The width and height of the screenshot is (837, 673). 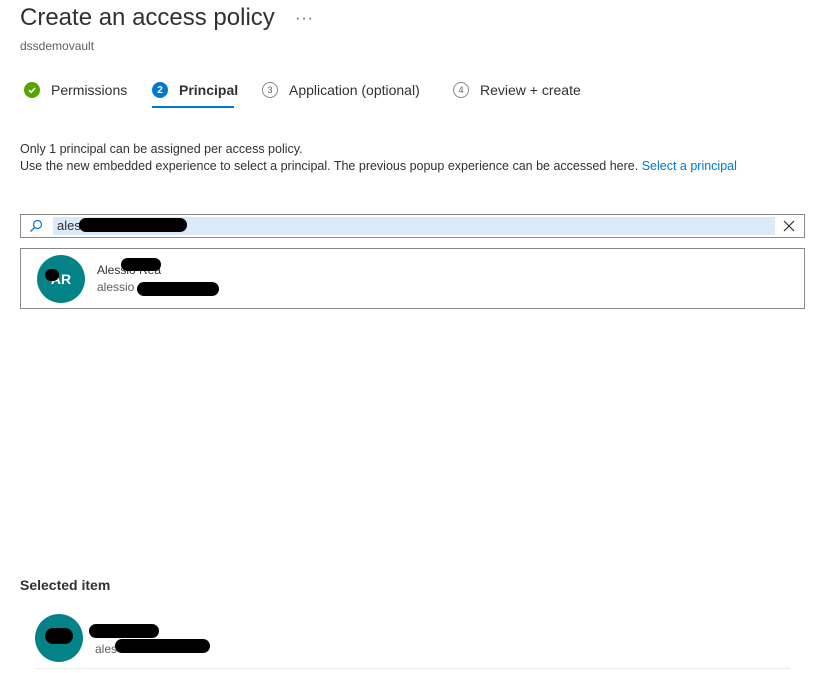 What do you see at coordinates (65, 585) in the screenshot?
I see `selected-item-title: Selected item` at bounding box center [65, 585].